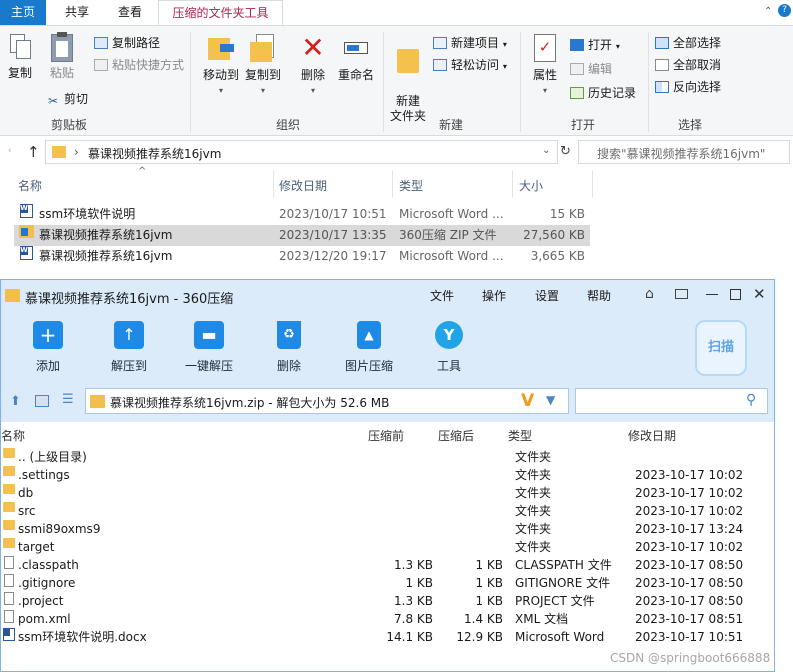 The image size is (793, 672). I want to click on organize-group-label: 组织, so click(287, 125).